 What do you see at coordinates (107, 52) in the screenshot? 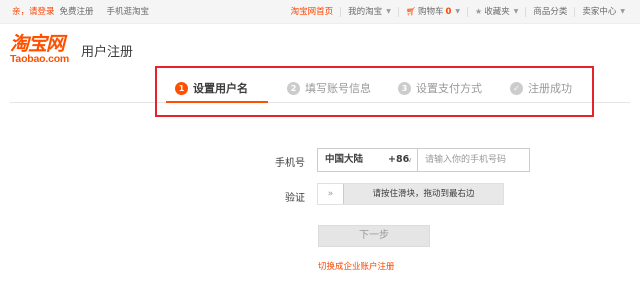
I see `page-title: 用户注册` at bounding box center [107, 52].